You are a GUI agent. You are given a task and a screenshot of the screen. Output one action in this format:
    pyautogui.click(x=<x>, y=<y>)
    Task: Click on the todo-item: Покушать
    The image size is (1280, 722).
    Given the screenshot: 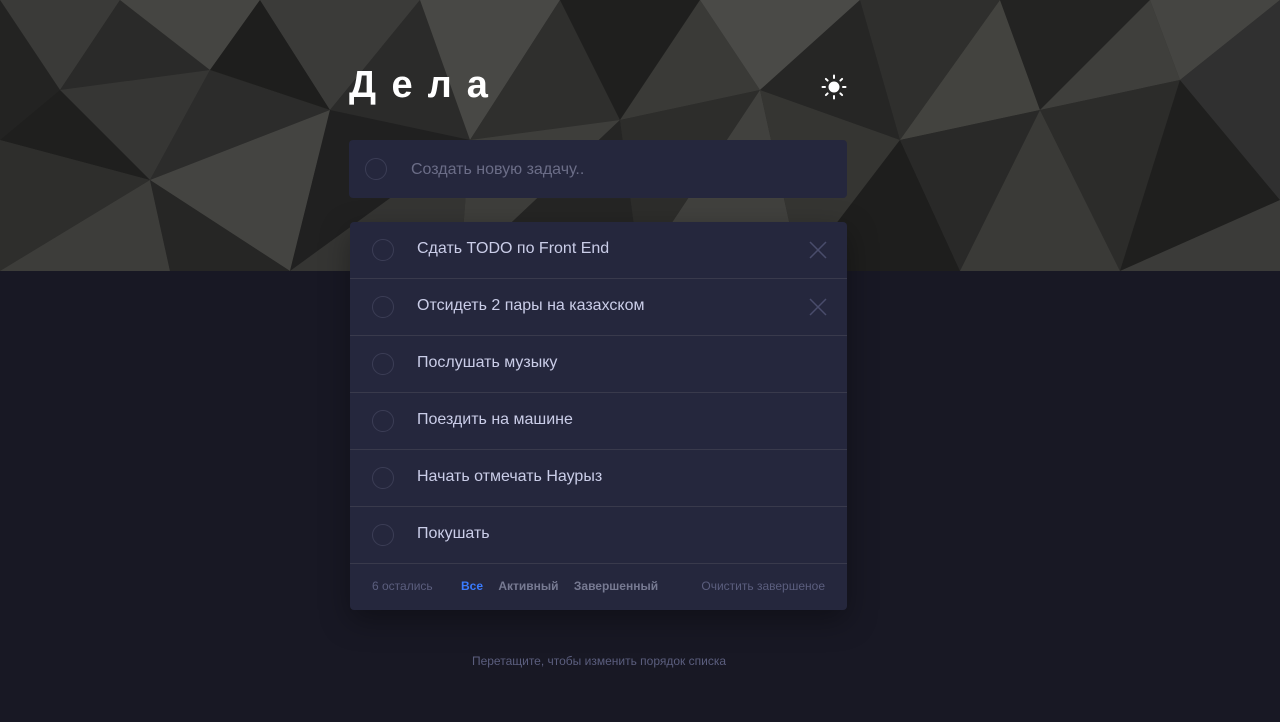 What is the action you would take?
    pyautogui.click(x=598, y=535)
    